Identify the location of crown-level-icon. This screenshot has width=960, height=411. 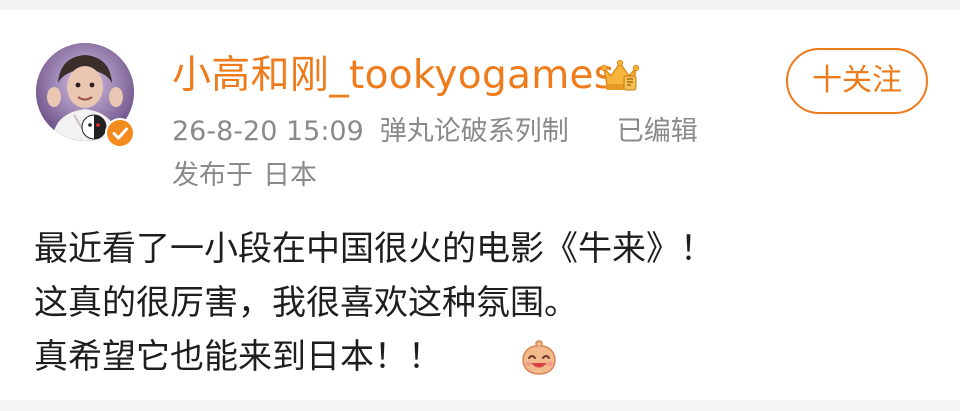
(620, 76).